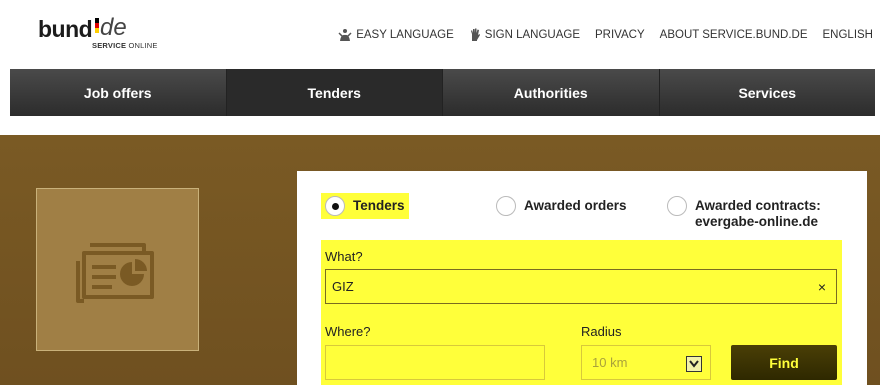  I want to click on where-label: Where?, so click(348, 331).